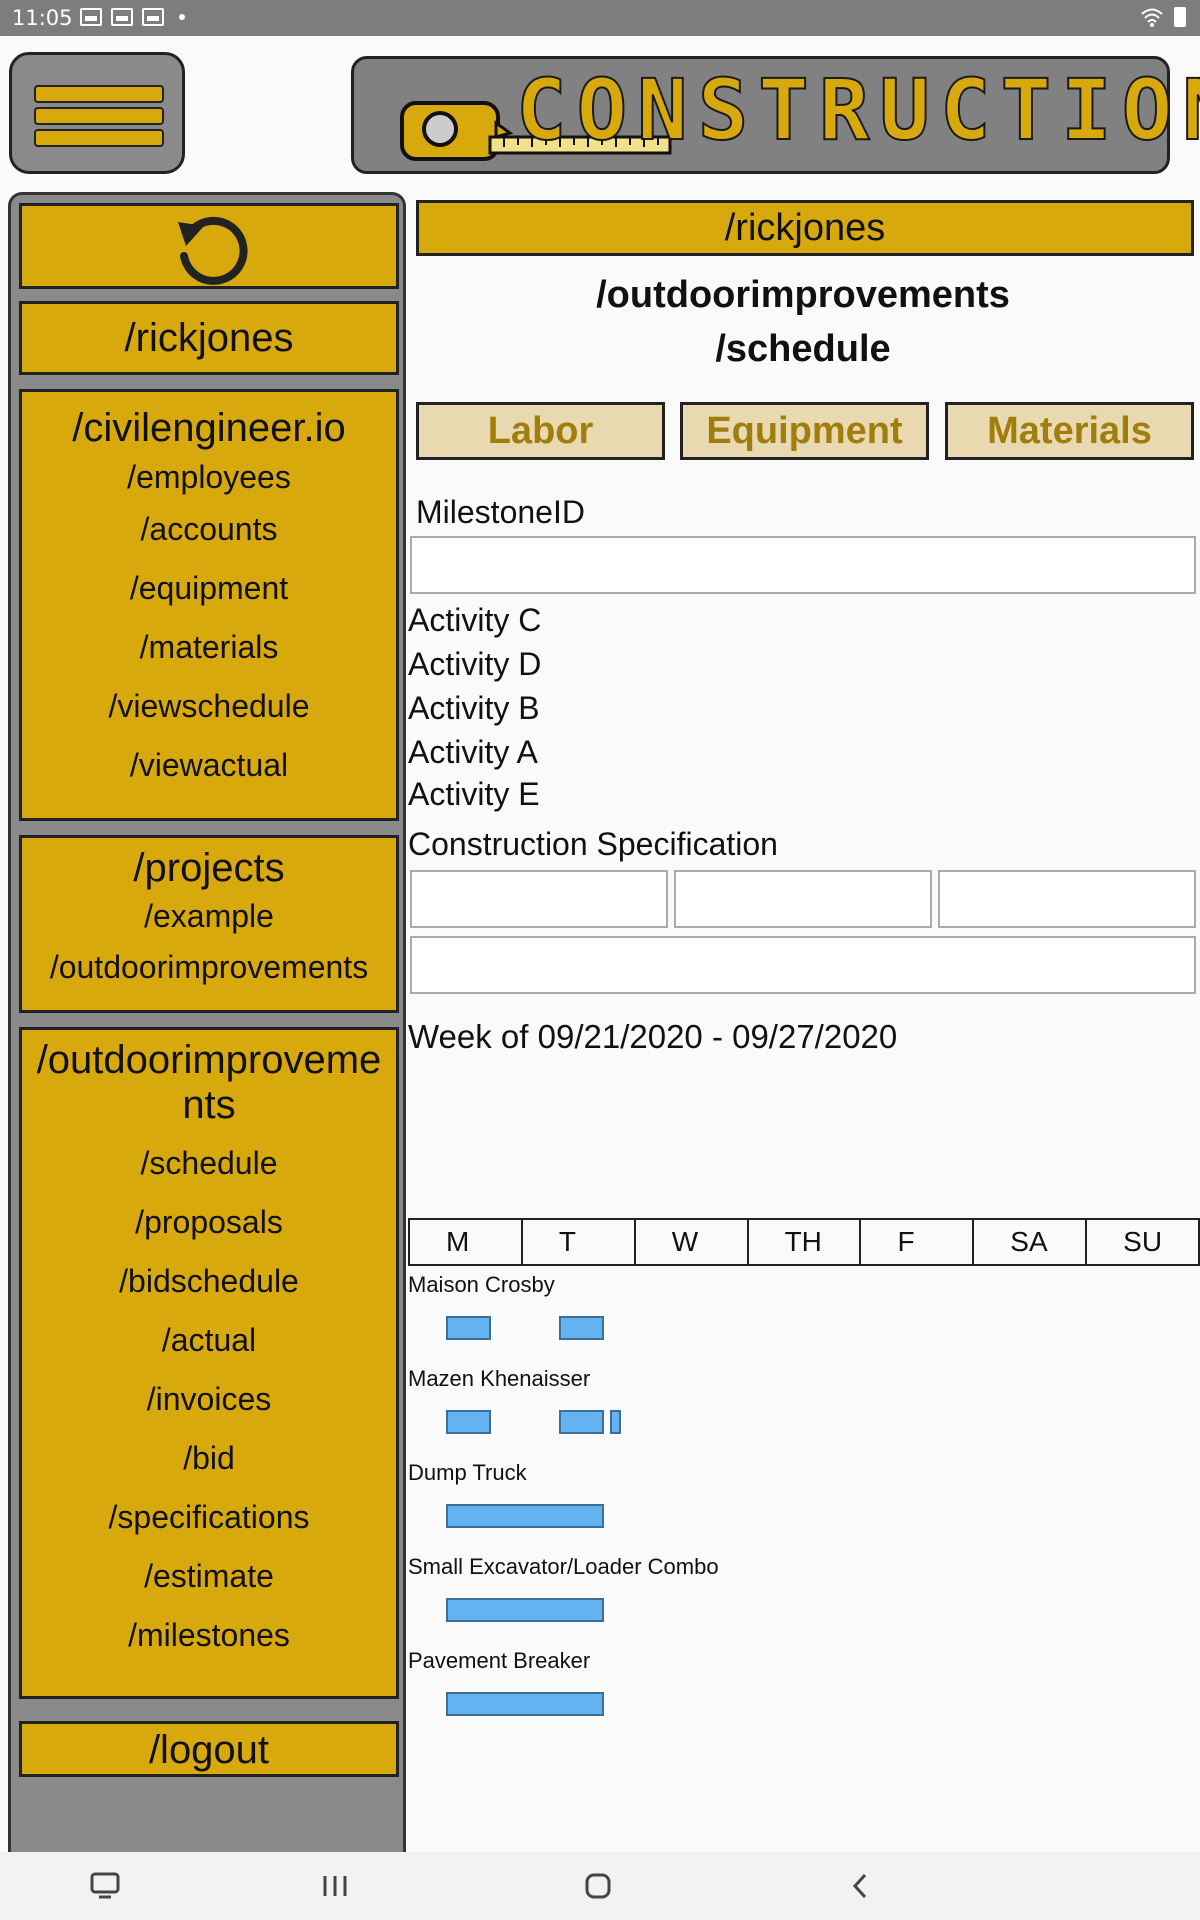 The image size is (1200, 1920). I want to click on recent-apps-icon, so click(335, 1886).